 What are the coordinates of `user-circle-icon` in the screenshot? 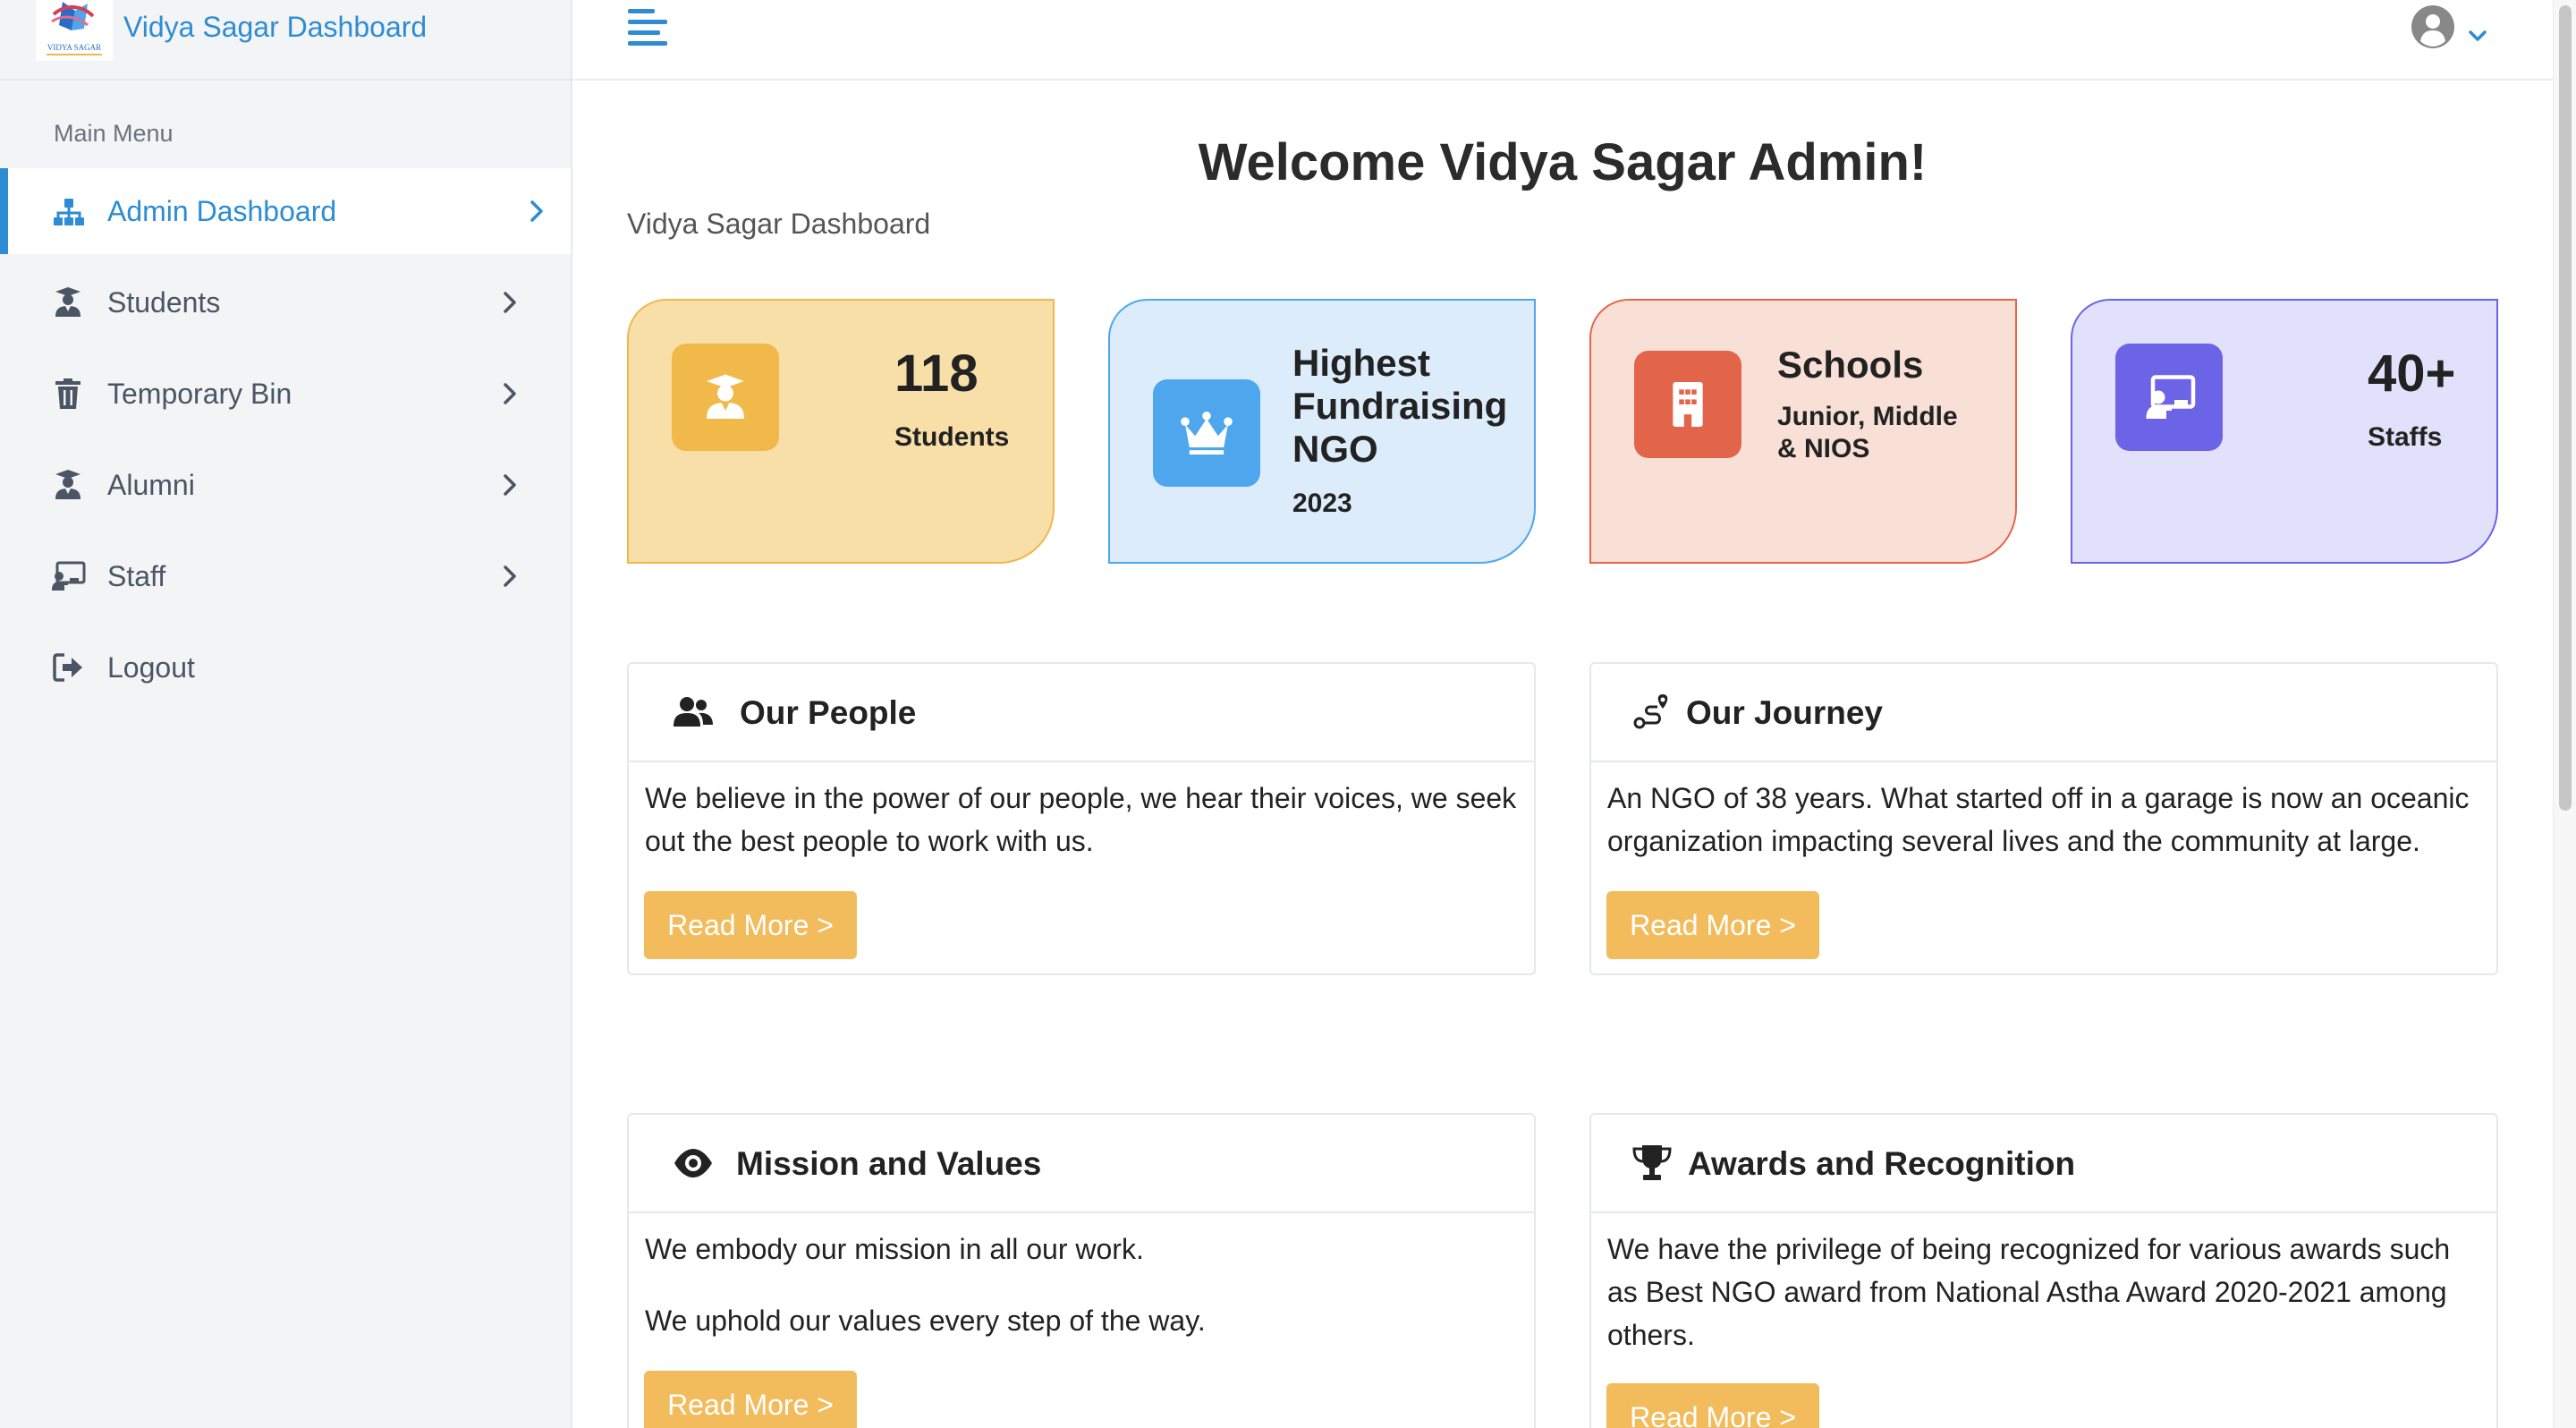 It's located at (2449, 26).